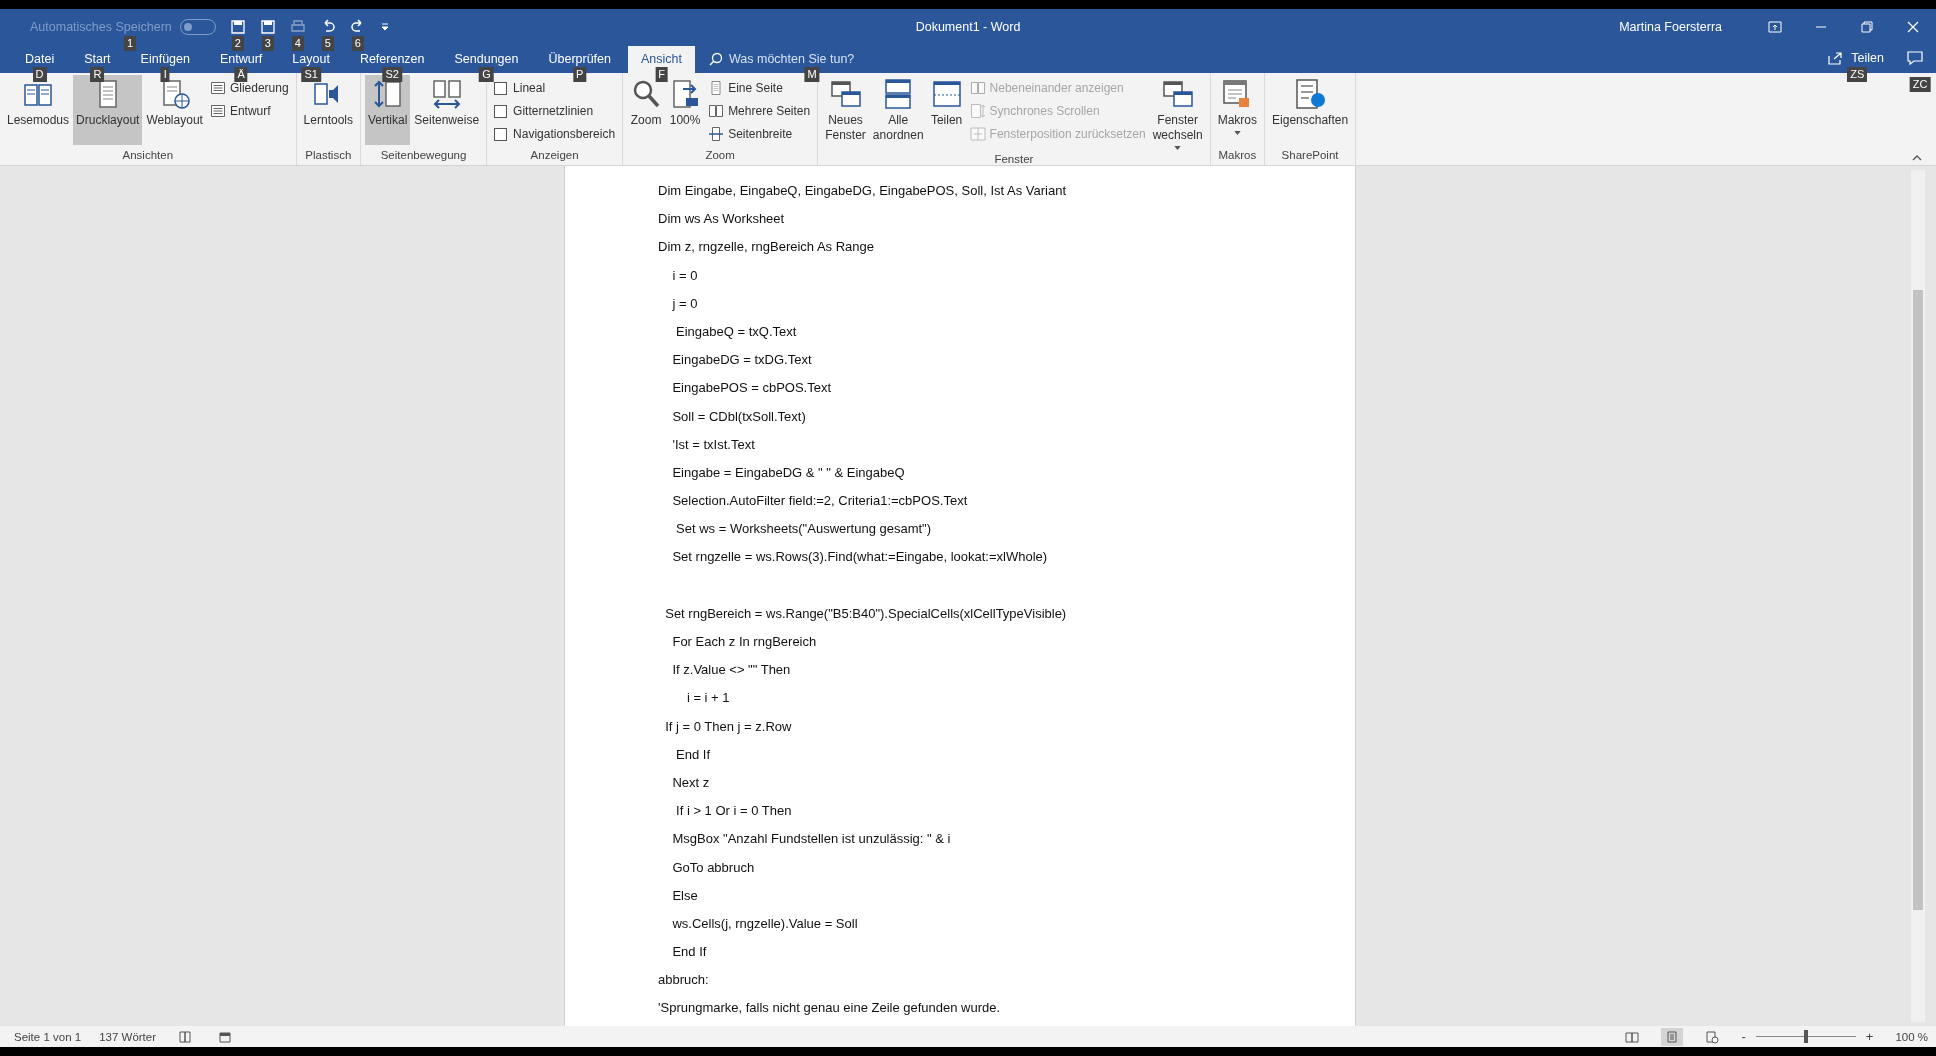  What do you see at coordinates (580, 74) in the screenshot?
I see `keytip-badge: P` at bounding box center [580, 74].